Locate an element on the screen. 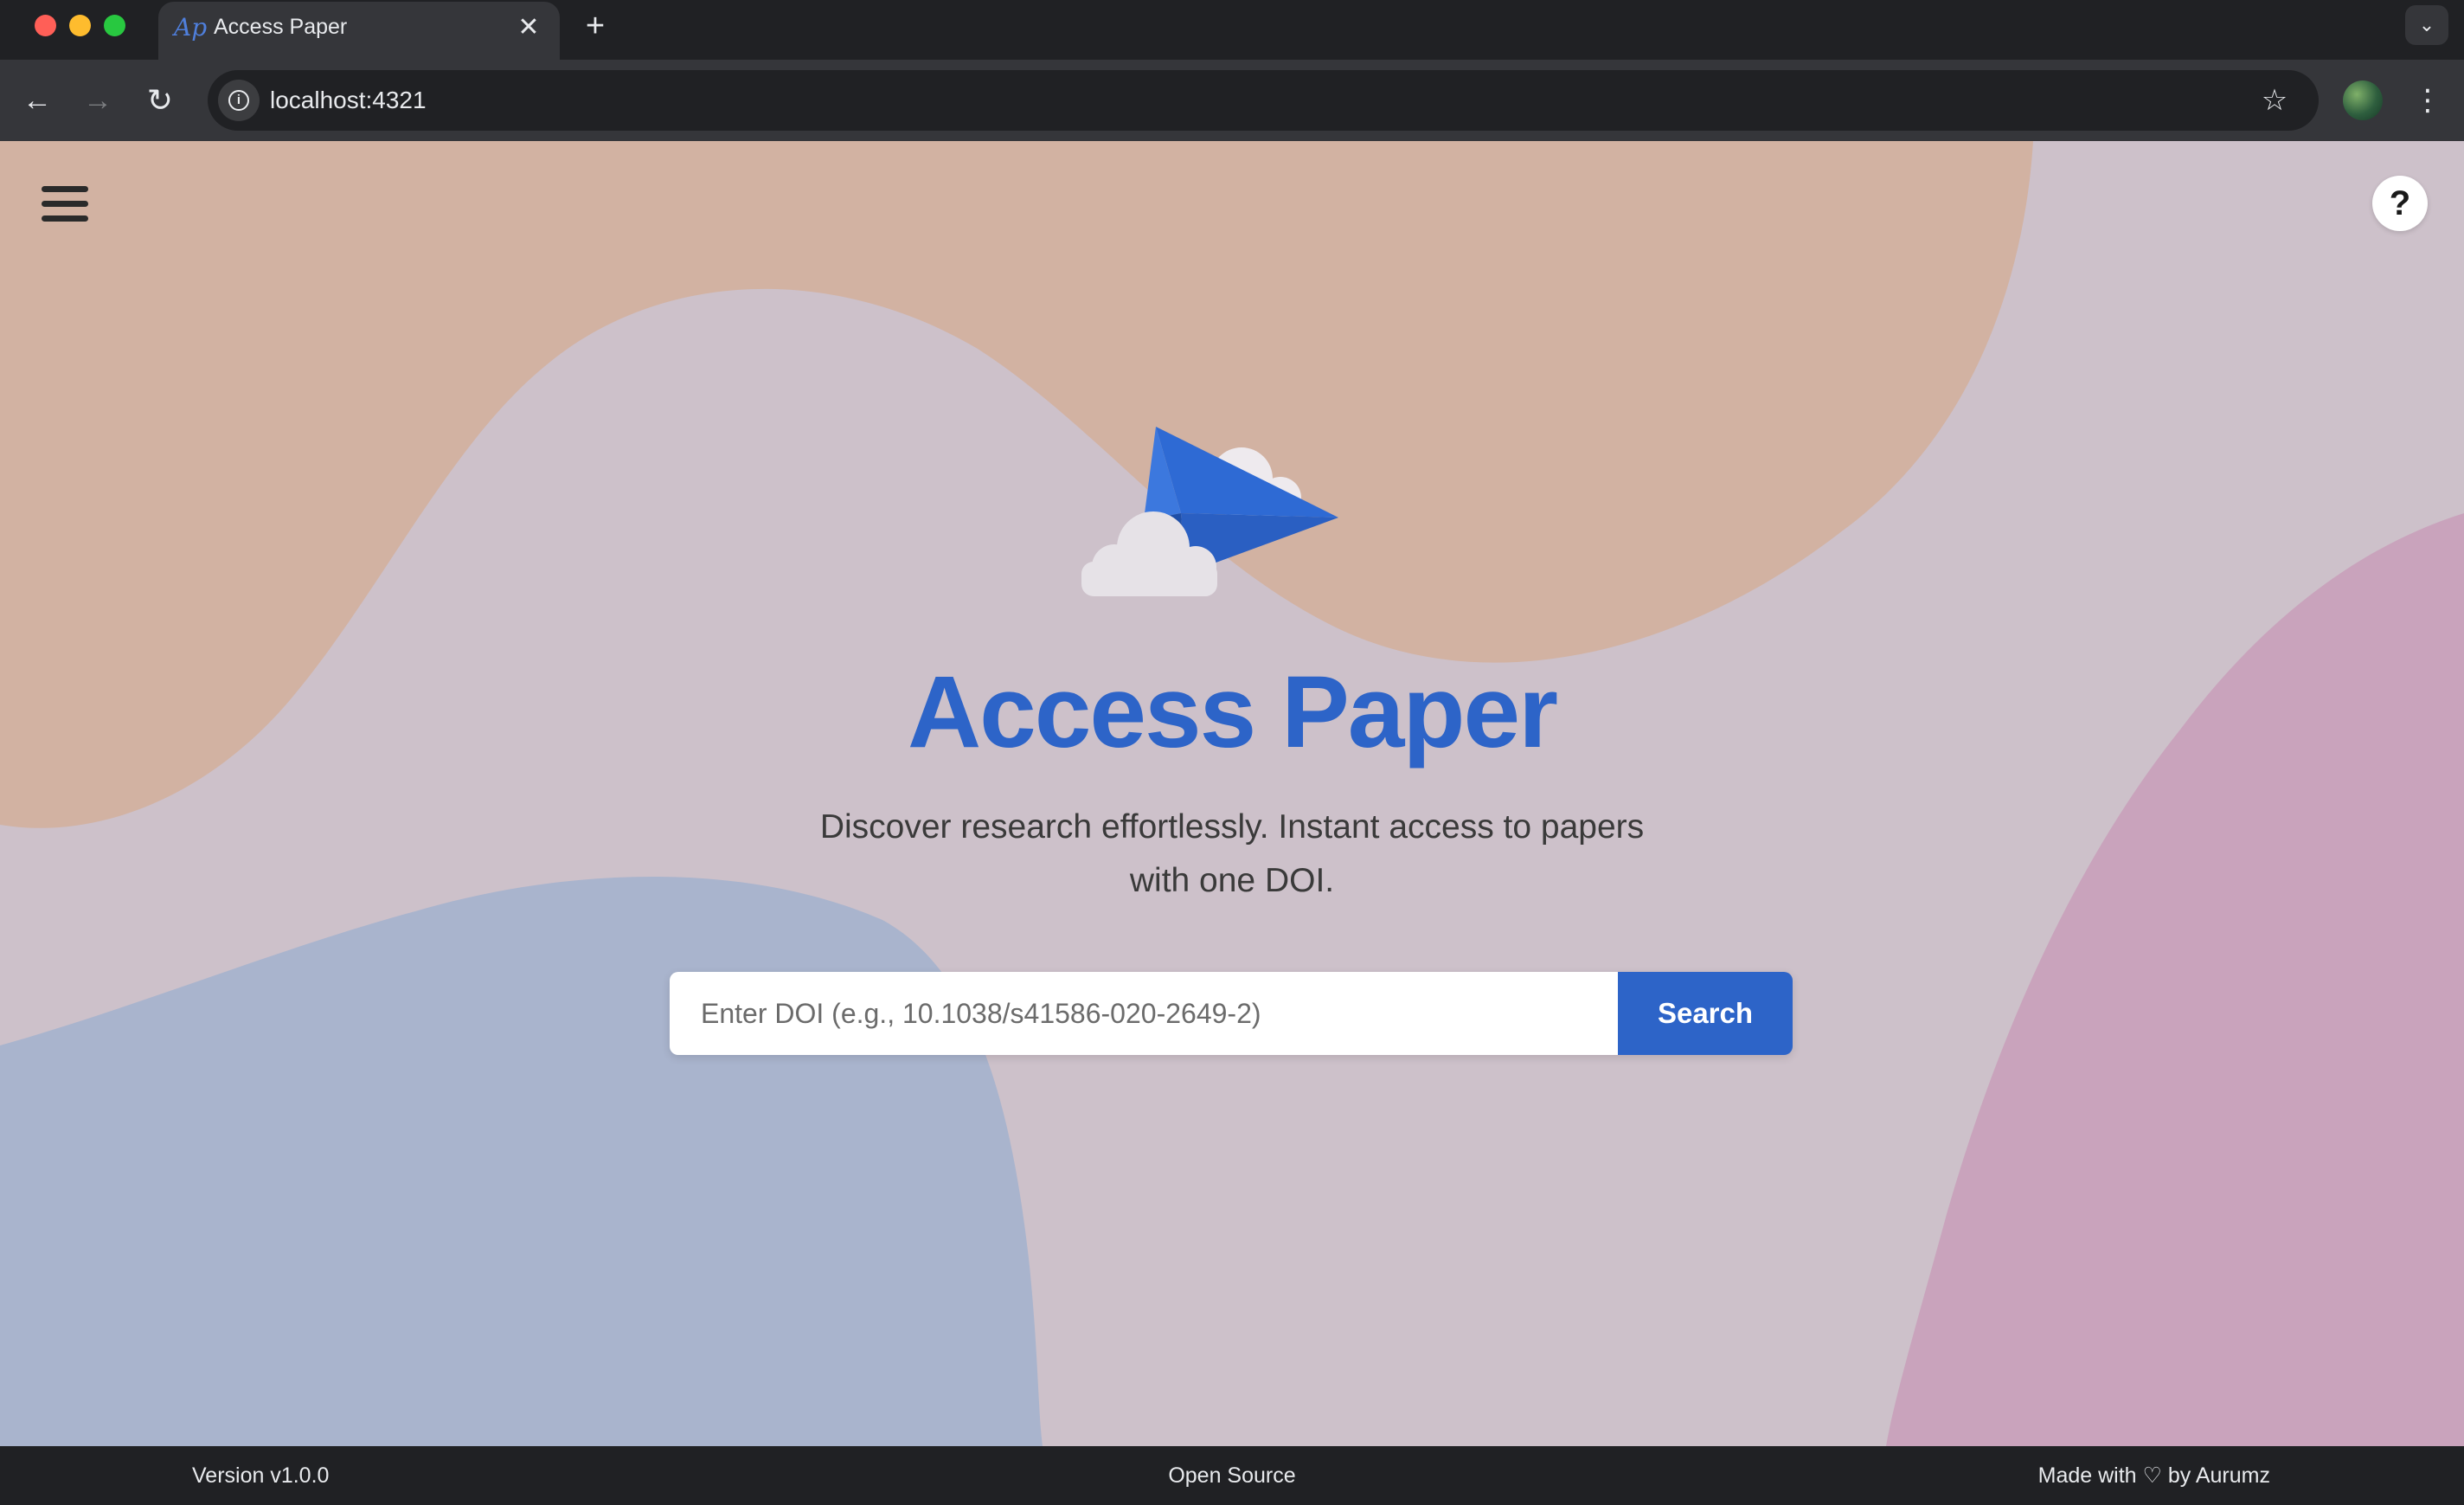 Image resolution: width=2464 pixels, height=1505 pixels. window-maximize-button is located at coordinates (115, 25).